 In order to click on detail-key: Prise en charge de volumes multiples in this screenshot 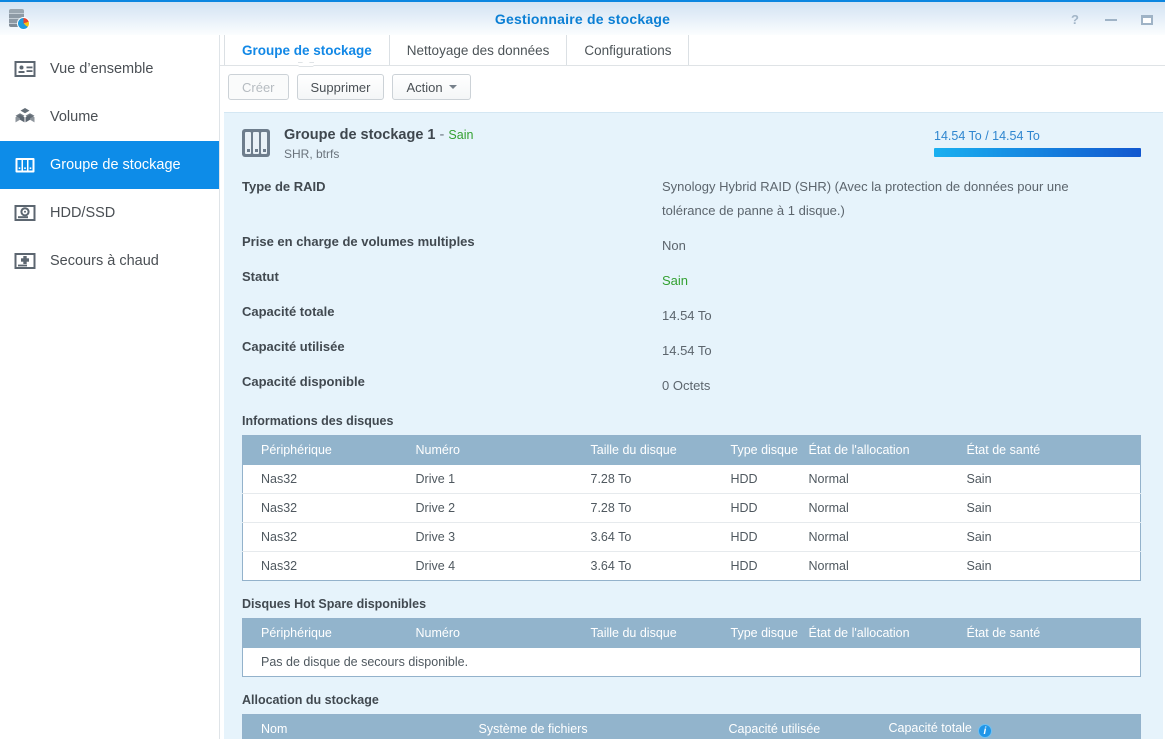, I will do `click(358, 241)`.